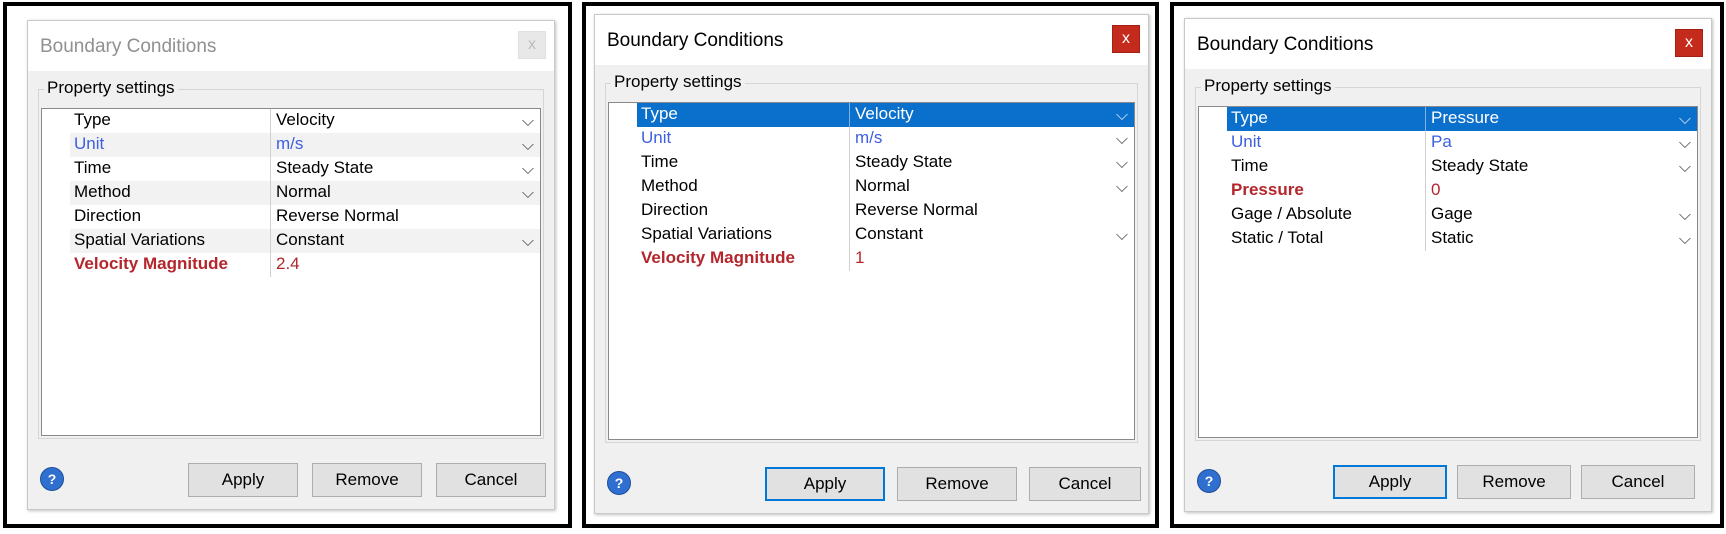 The width and height of the screenshot is (1726, 534). I want to click on property-row-velocity-magnitude: Velocity Magnitude 1, so click(871, 259).